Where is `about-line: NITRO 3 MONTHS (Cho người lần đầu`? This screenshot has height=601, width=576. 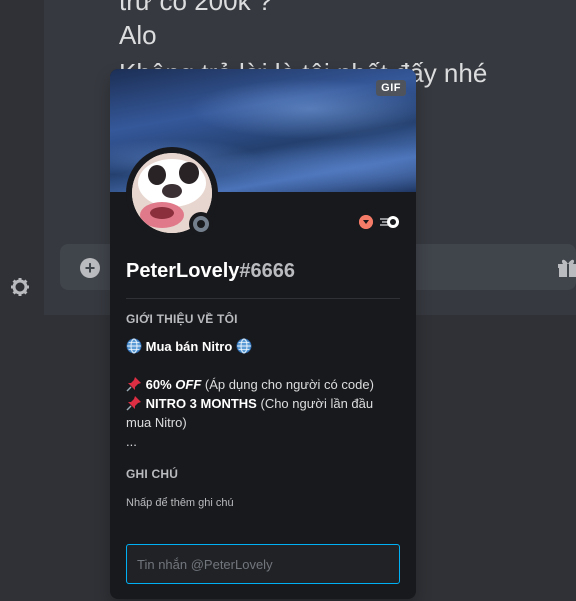
about-line: NITRO 3 MONTHS (Cho người lần đầu is located at coordinates (266, 403).